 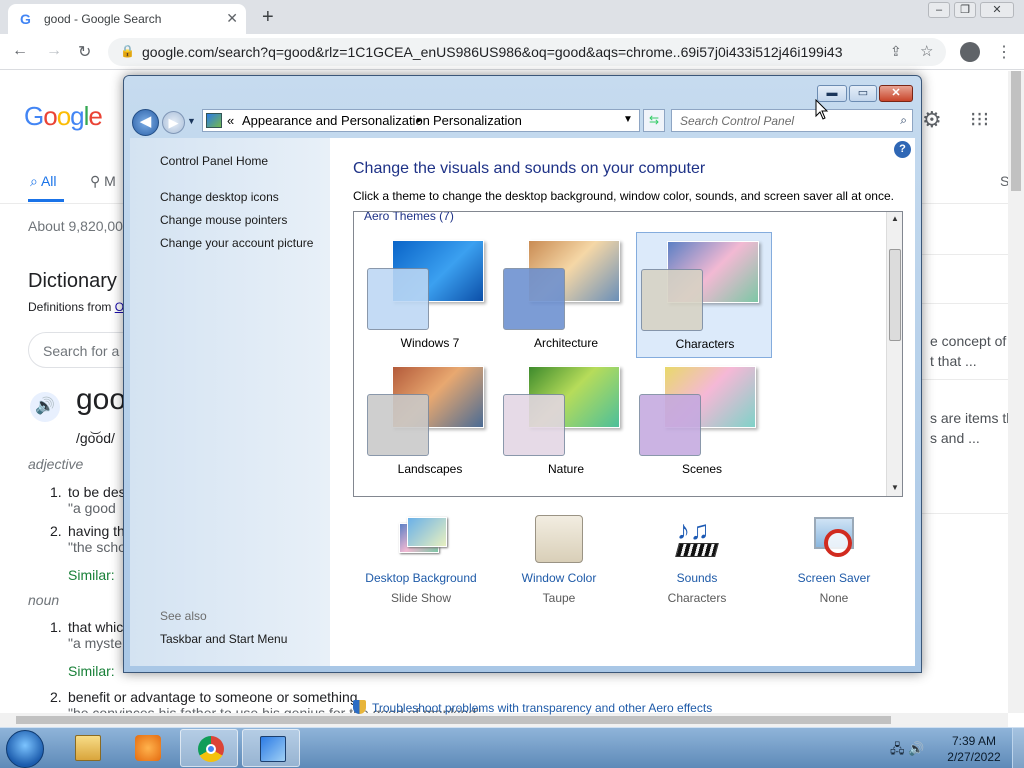 What do you see at coordinates (566, 295) in the screenshot?
I see `theme-architecture: Architecture` at bounding box center [566, 295].